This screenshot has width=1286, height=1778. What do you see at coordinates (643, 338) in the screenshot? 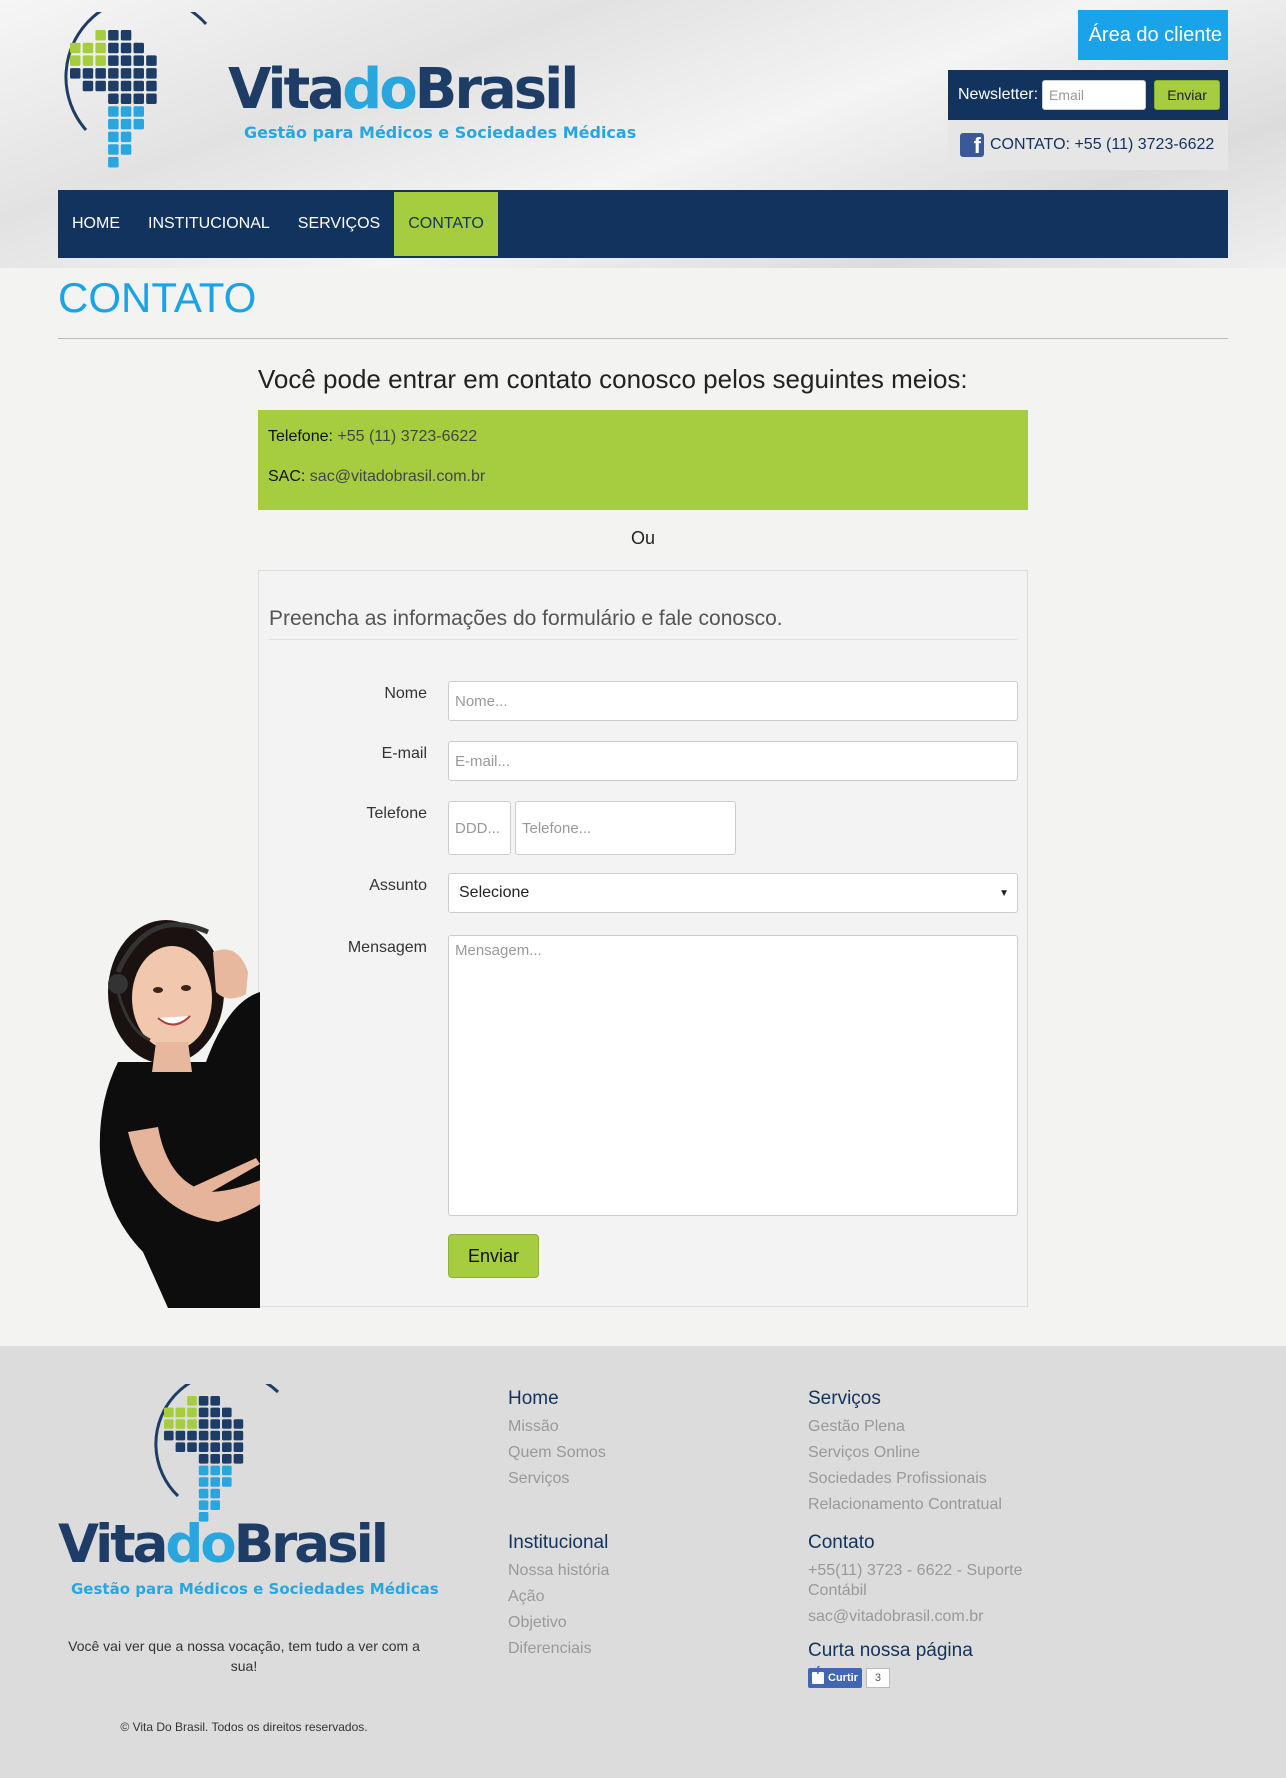
I see `title-divider` at bounding box center [643, 338].